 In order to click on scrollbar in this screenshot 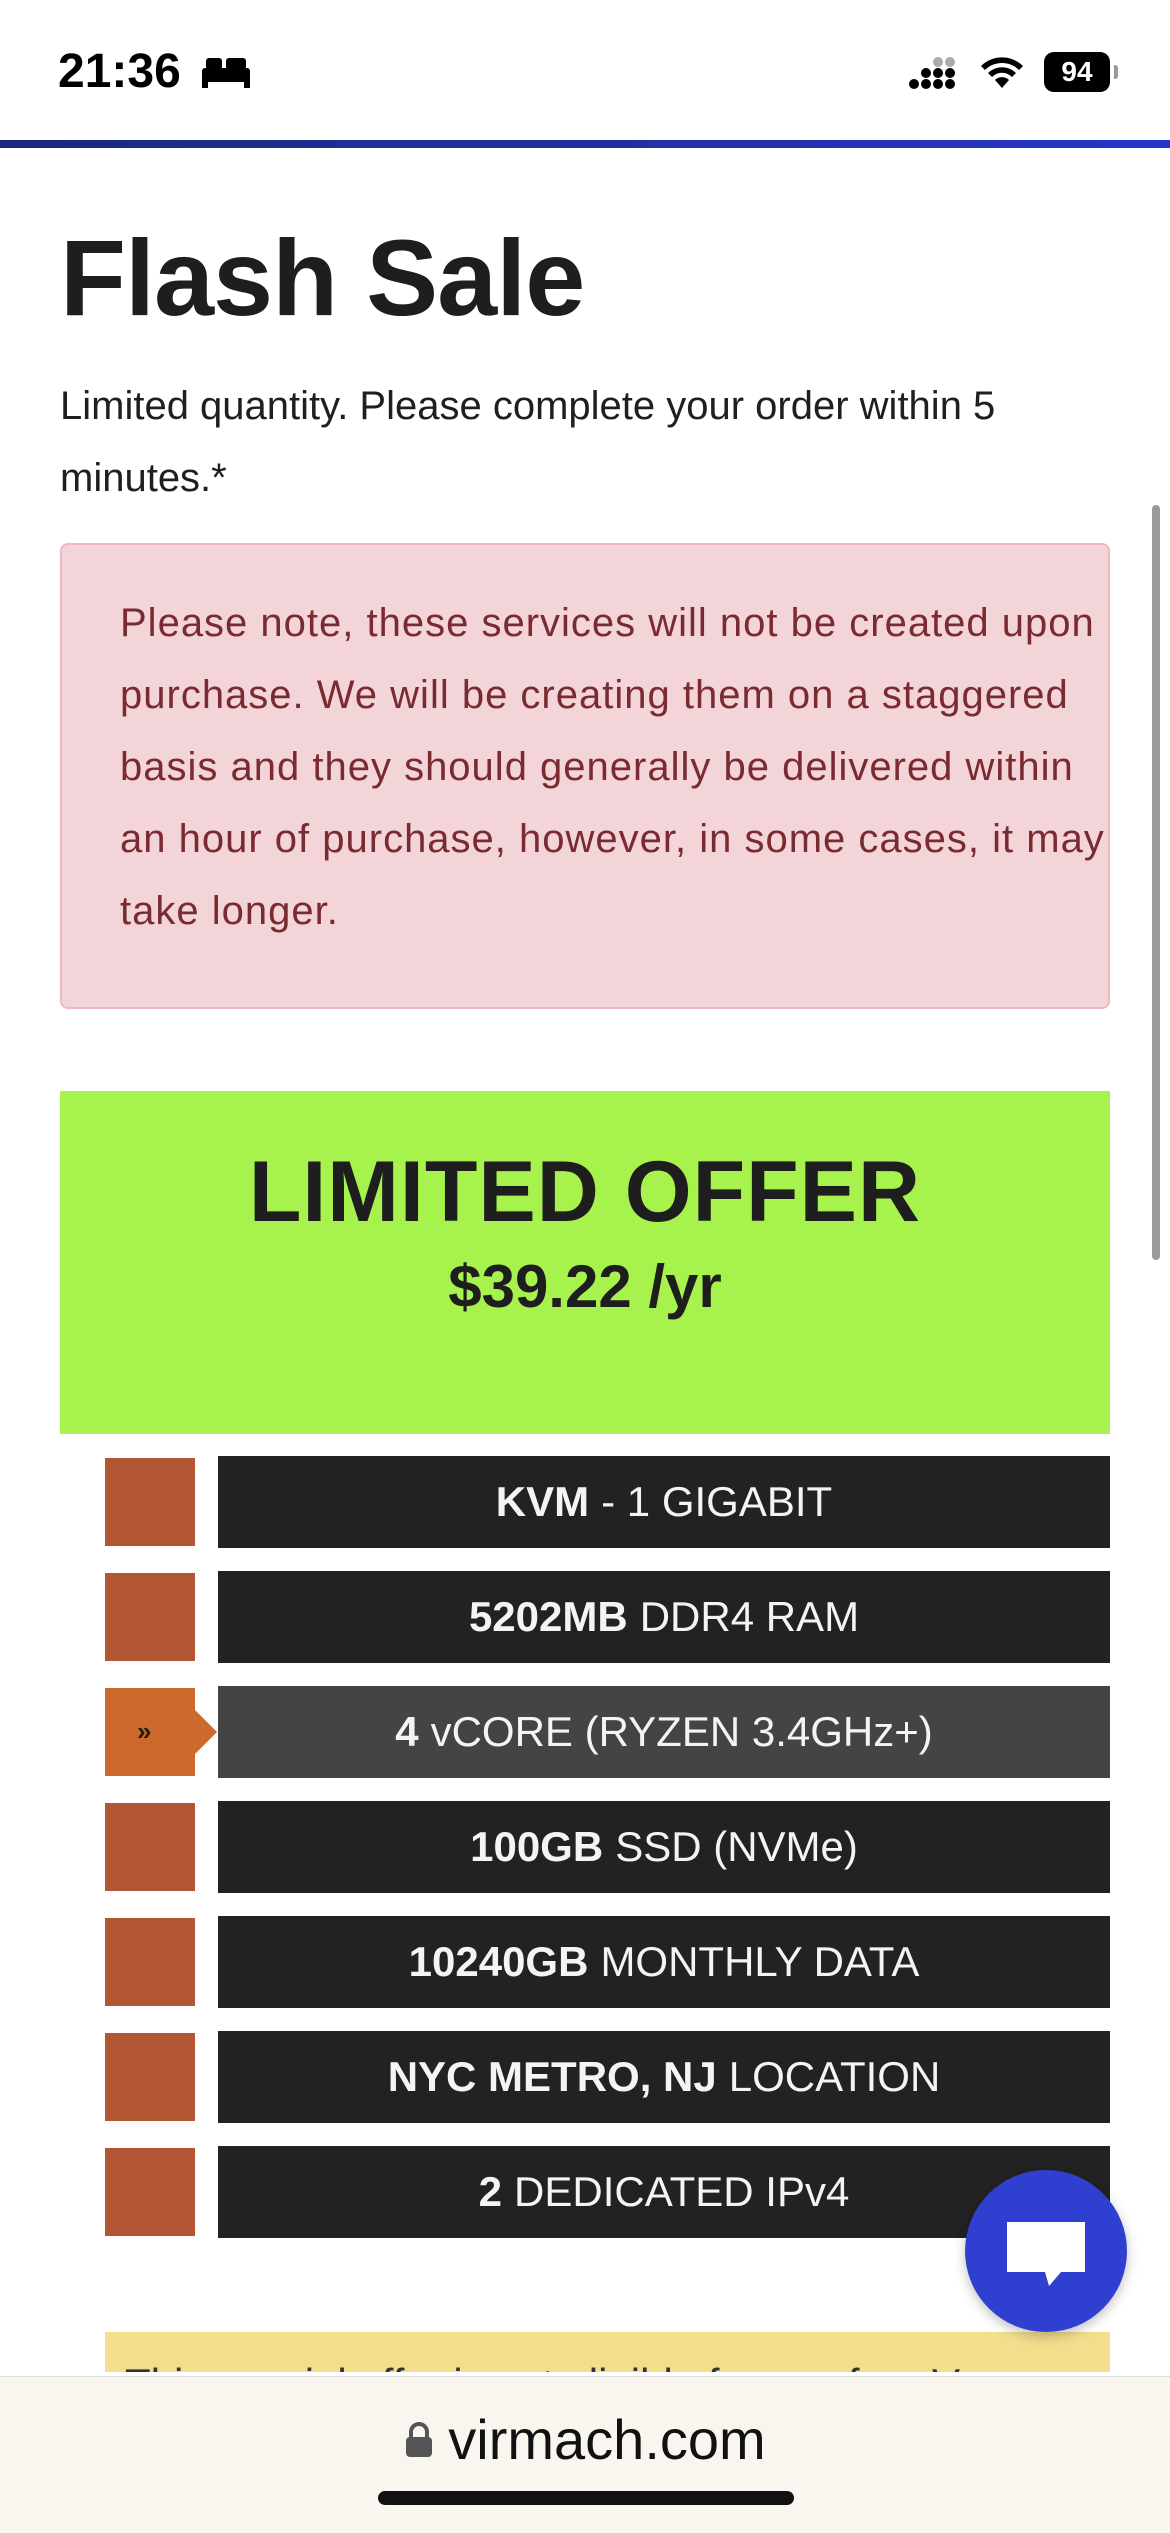, I will do `click(1156, 882)`.